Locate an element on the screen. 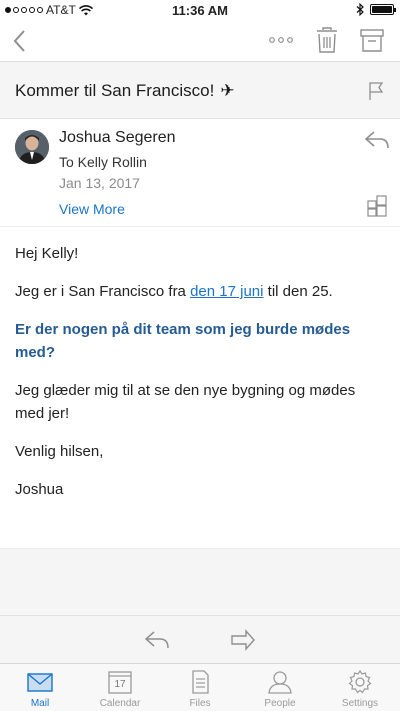  bluetooth-icon is located at coordinates (360, 9).